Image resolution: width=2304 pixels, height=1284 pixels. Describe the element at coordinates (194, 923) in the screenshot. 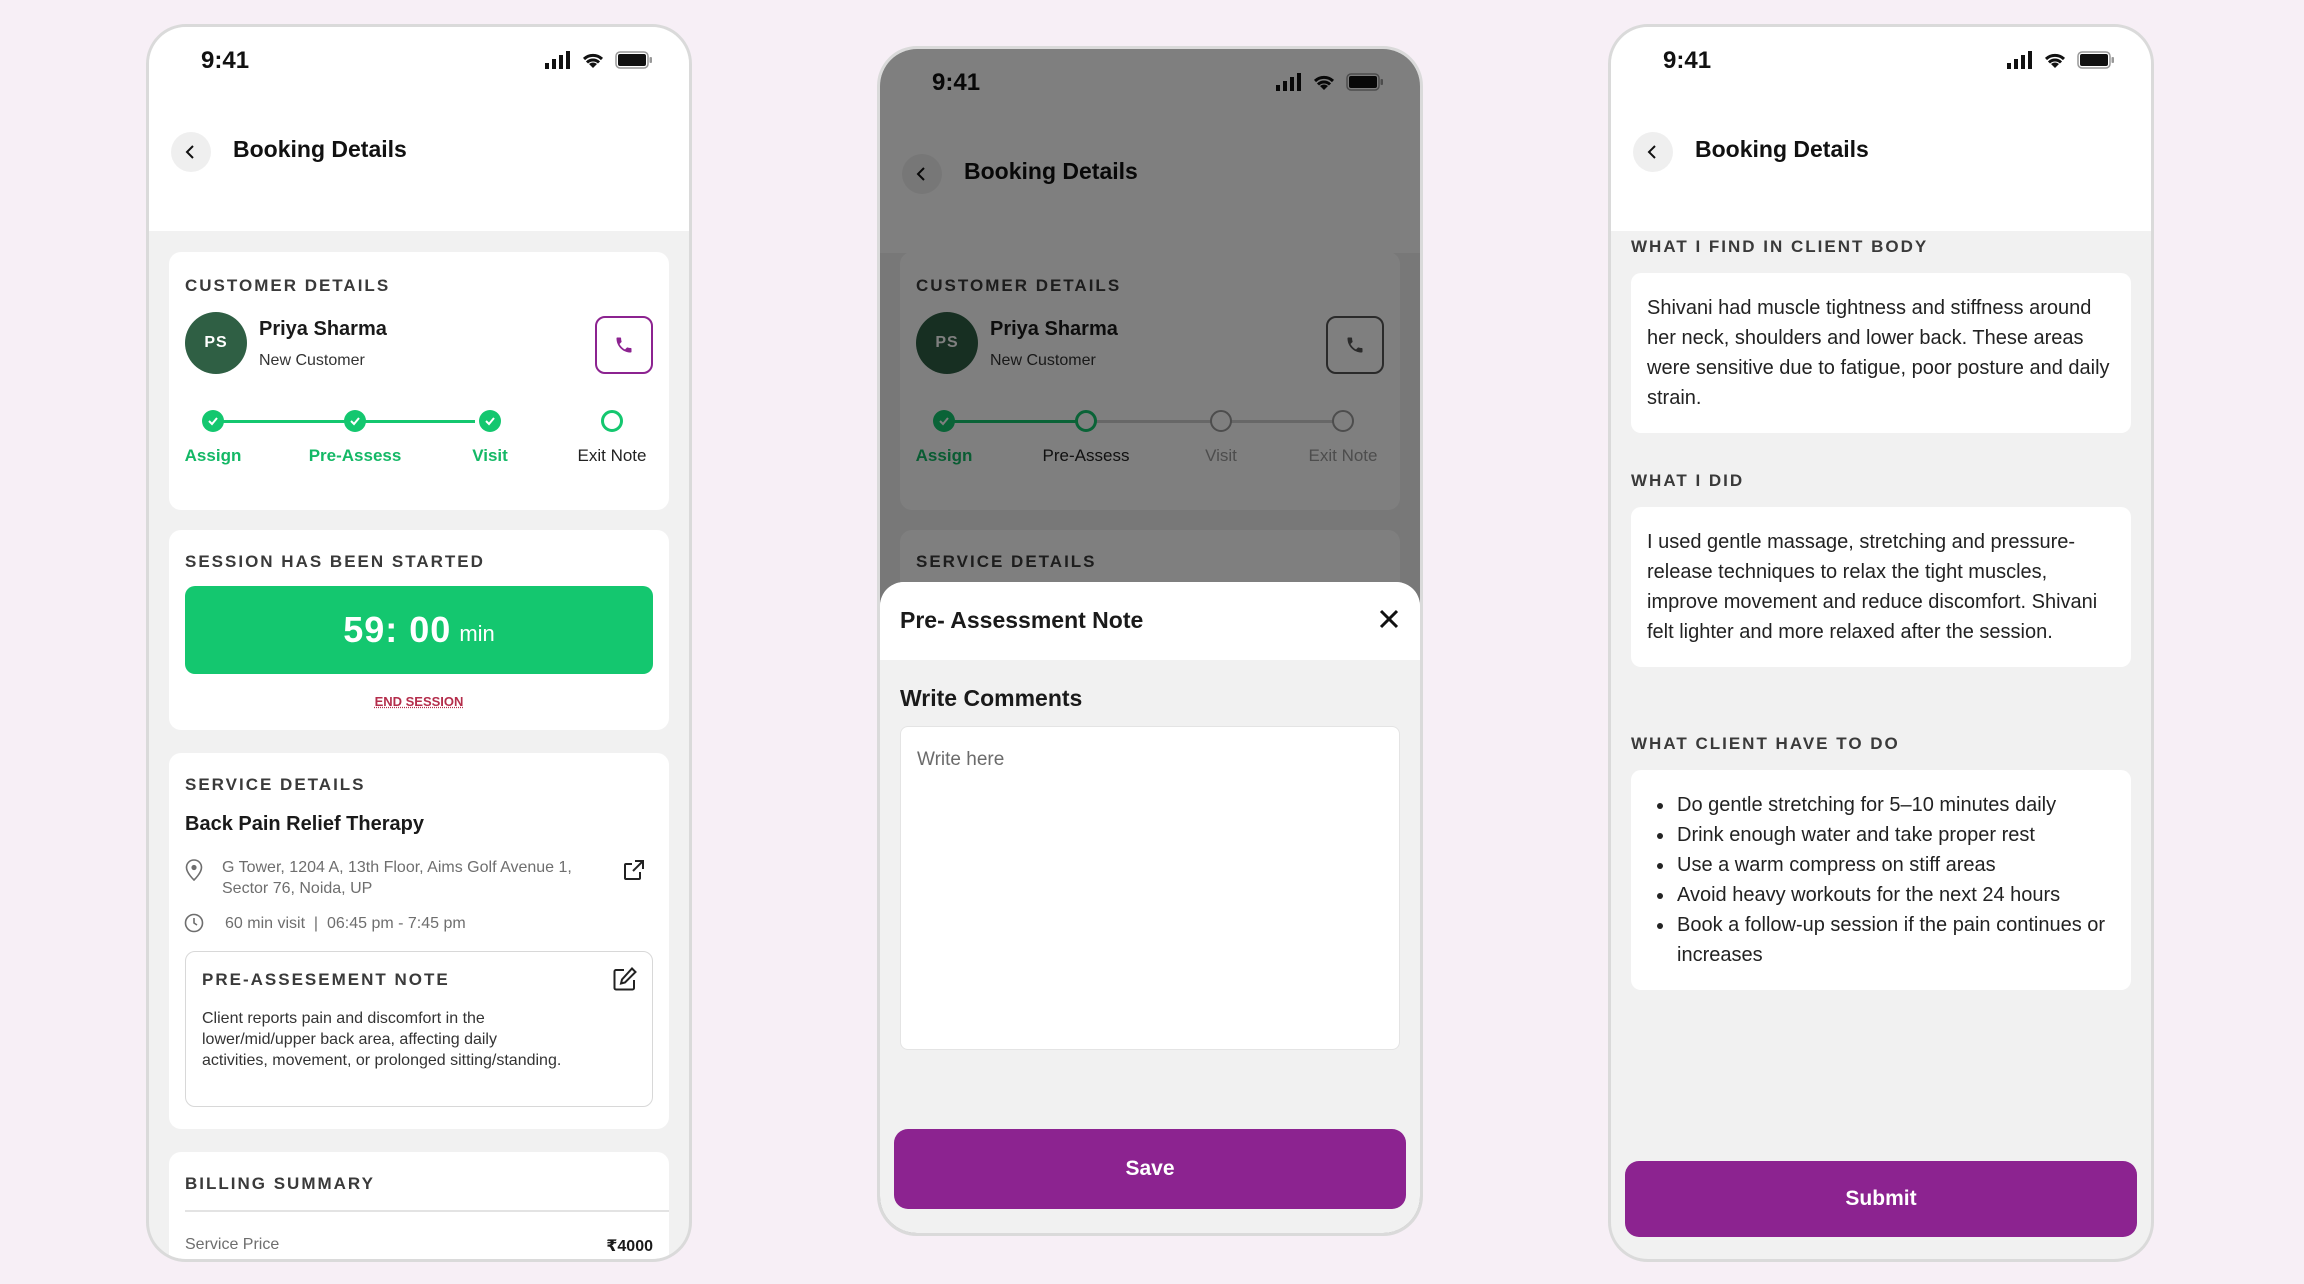

I see `clock-icon` at that location.